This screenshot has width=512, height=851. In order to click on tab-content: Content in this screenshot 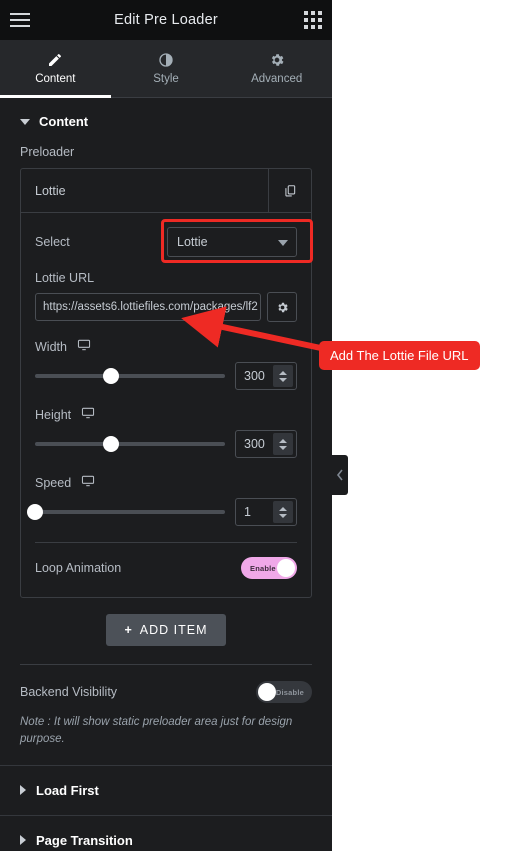, I will do `click(55, 69)`.